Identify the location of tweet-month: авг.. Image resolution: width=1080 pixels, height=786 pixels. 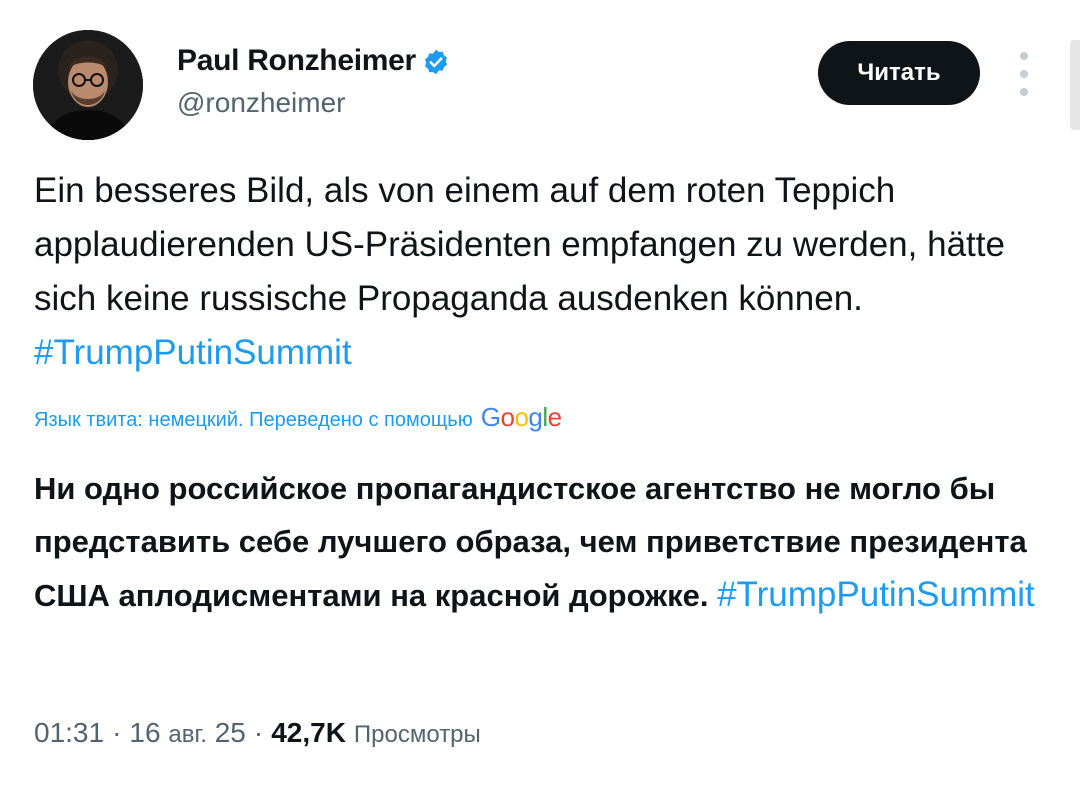
(187, 735).